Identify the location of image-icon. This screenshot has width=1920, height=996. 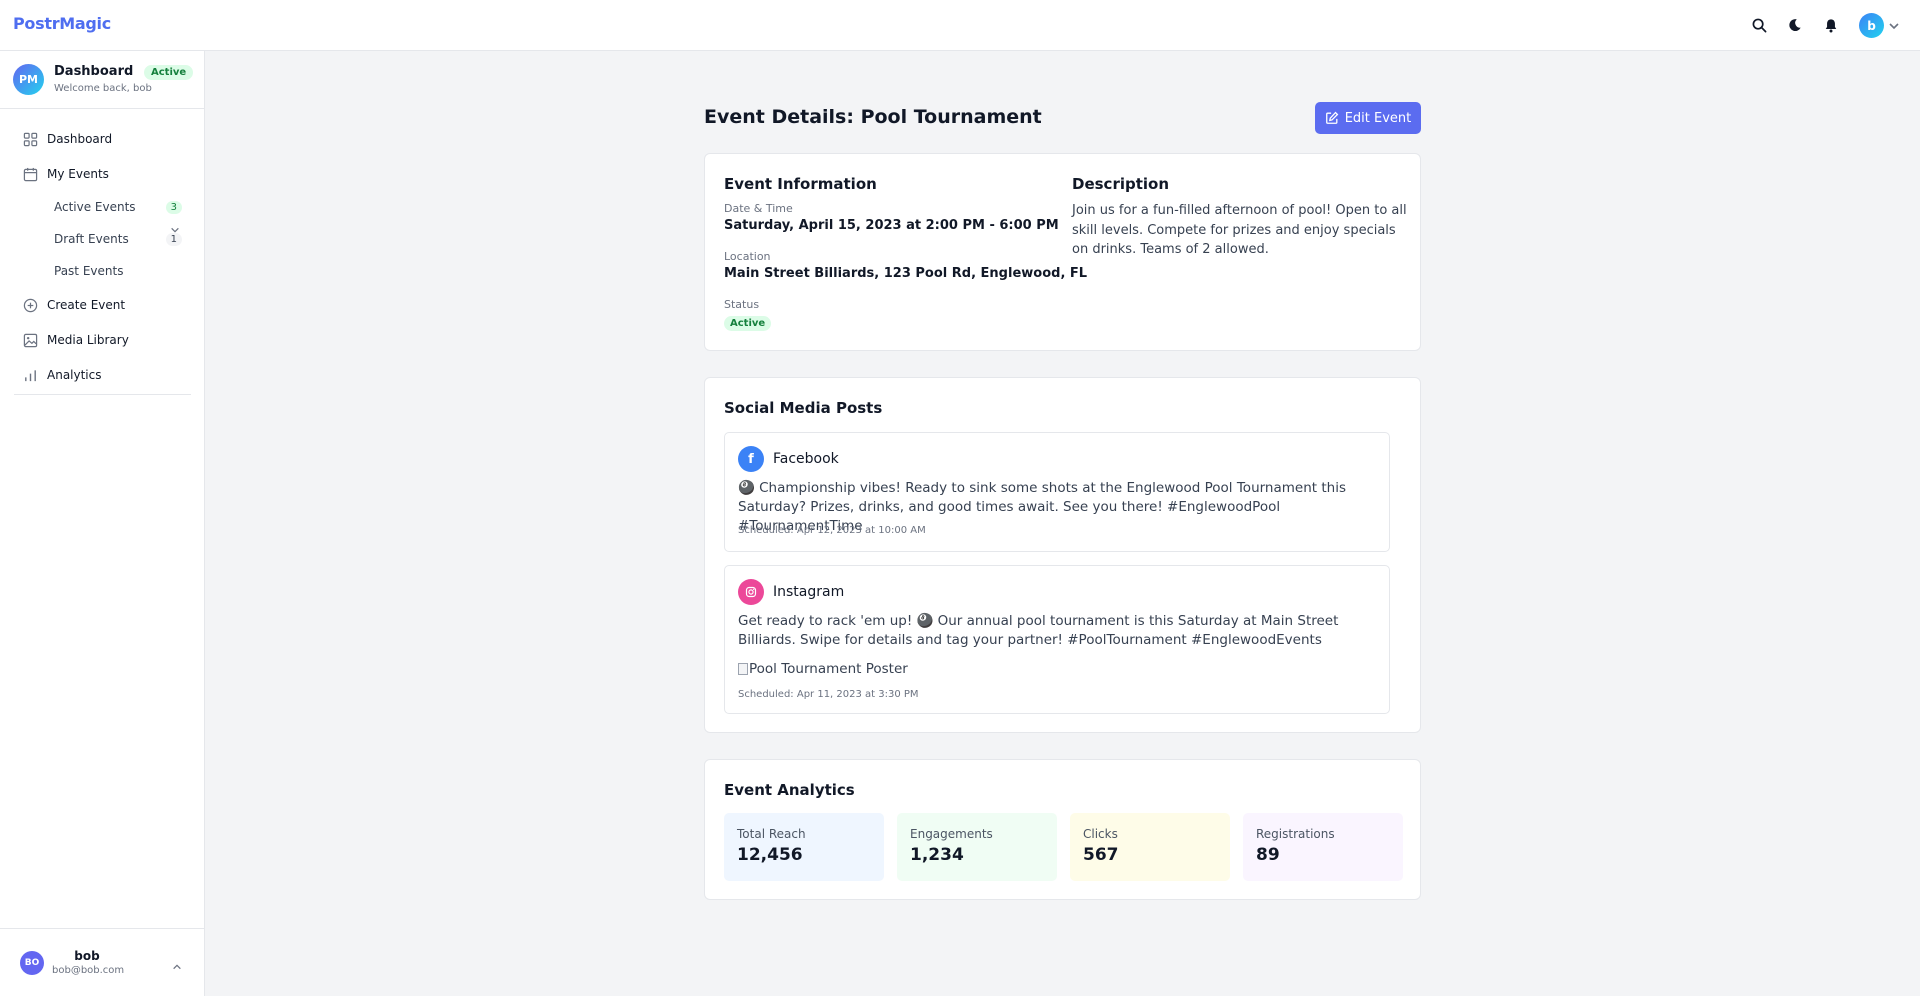
(30, 340).